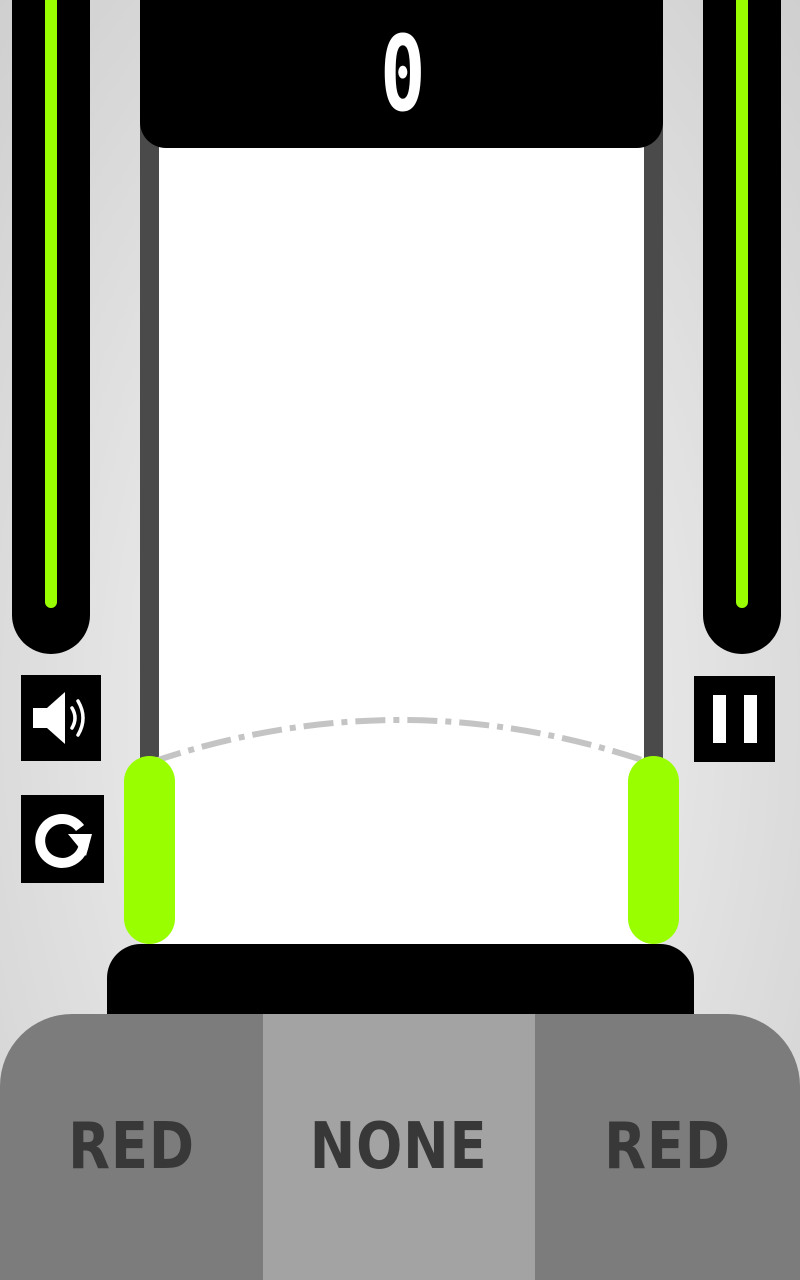 The height and width of the screenshot is (1280, 800). Describe the element at coordinates (400, 741) in the screenshot. I see `ball-trajectory` at that location.